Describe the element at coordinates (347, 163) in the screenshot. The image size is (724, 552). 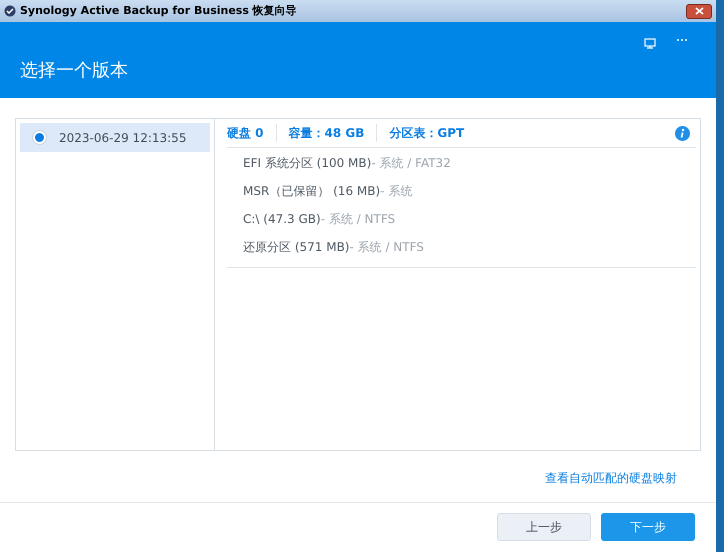
I see `partition-entry: EFI 系统分区 (100 MB)- 系统 / FAT32` at that location.